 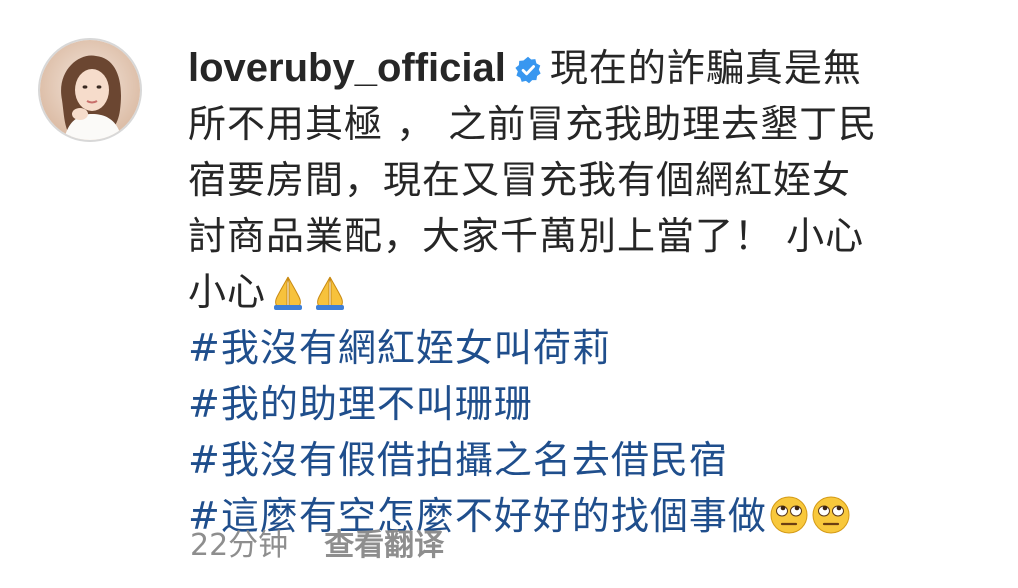 I want to click on verified-badge-icon, so click(x=528, y=70).